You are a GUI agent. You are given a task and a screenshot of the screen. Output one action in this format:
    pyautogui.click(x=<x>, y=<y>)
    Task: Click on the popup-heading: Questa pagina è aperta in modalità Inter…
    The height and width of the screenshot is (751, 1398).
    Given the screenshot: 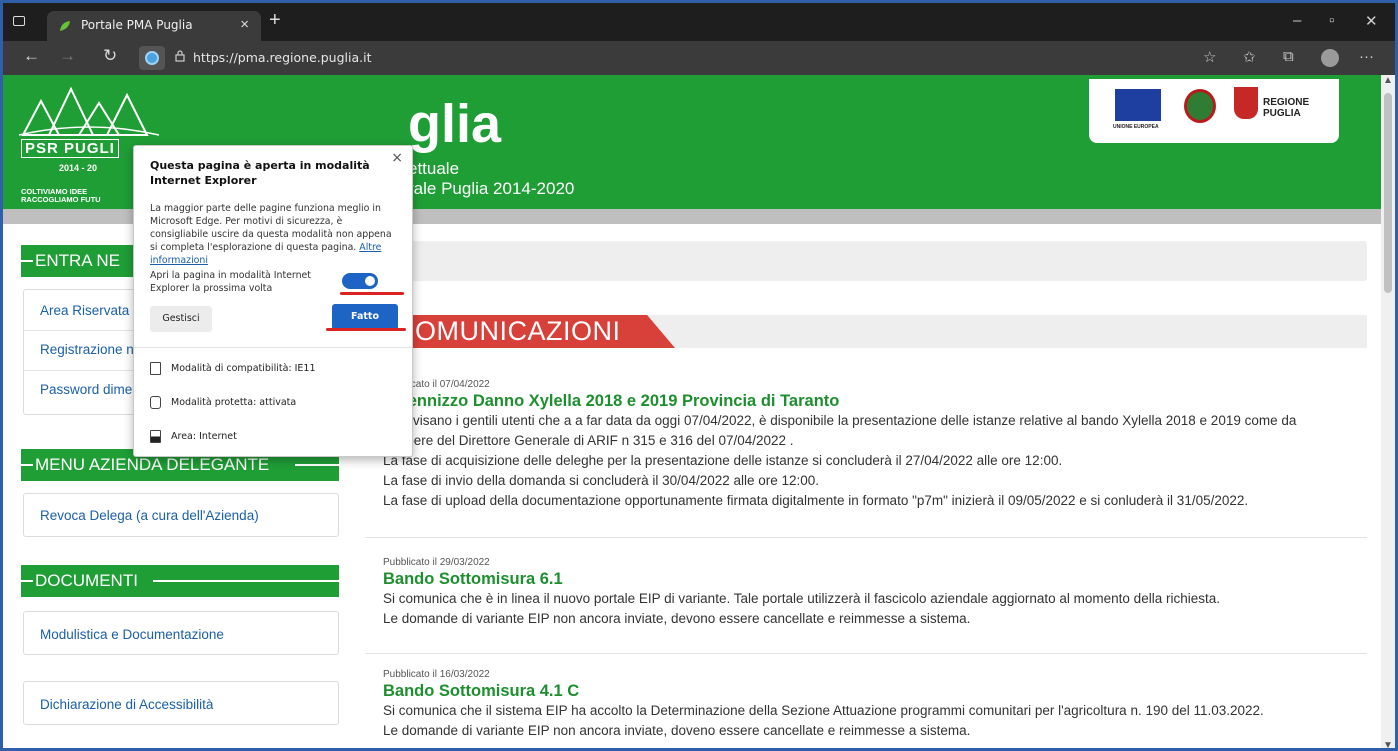 What is the action you would take?
    pyautogui.click(x=260, y=173)
    